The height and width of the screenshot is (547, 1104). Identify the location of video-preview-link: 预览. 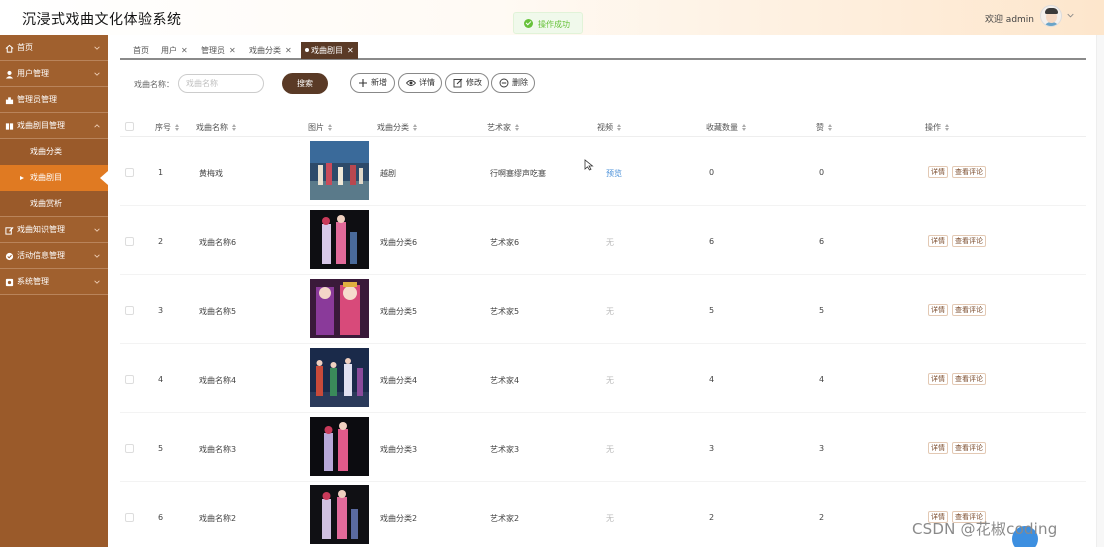
(614, 173).